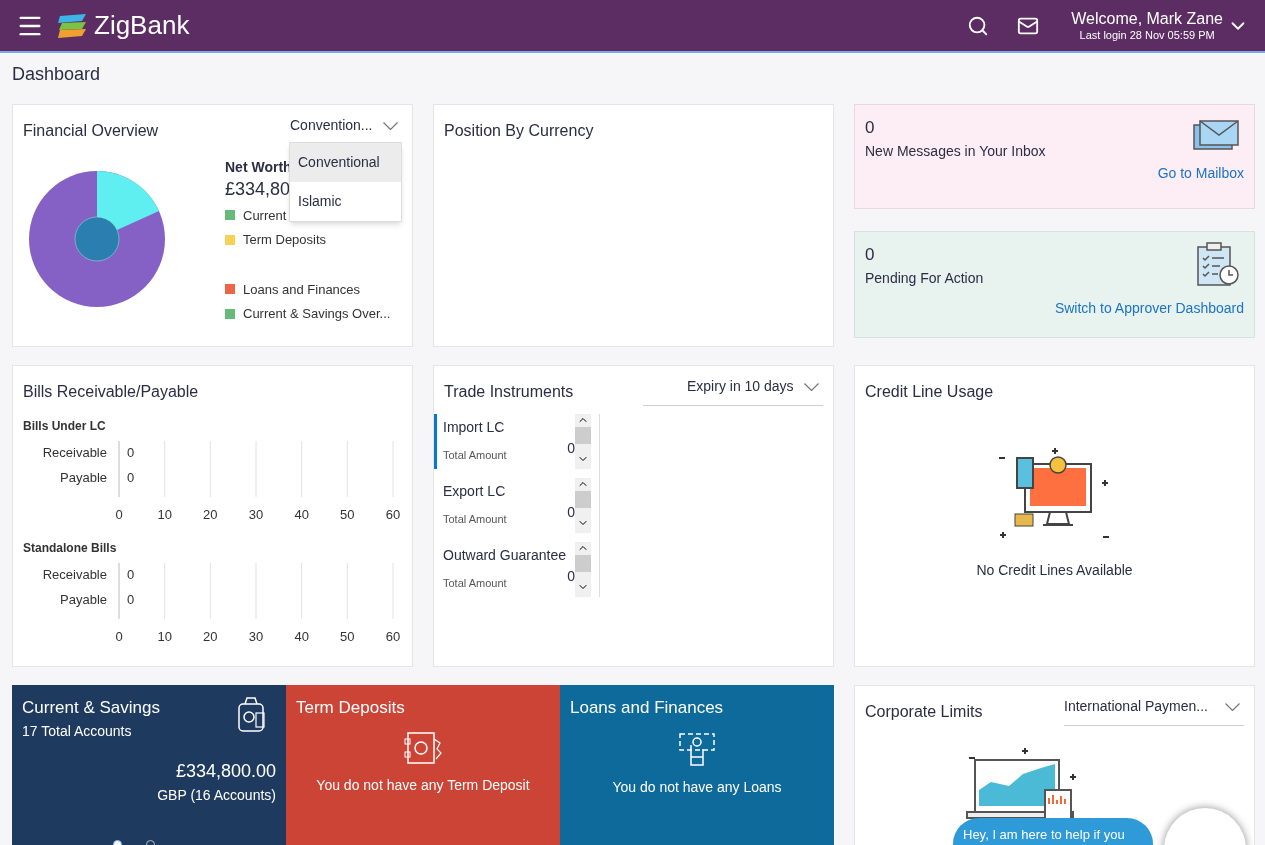  I want to click on approver-dashboard-link: Switch to Approver Dashboard, so click(1149, 308).